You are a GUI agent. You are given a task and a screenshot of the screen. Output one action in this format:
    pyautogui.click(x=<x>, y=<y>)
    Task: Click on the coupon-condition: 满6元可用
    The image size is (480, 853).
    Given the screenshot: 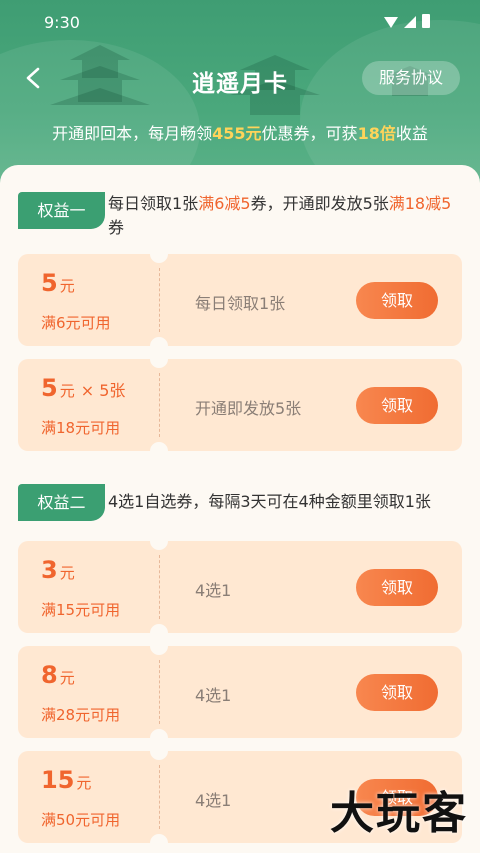 What is the action you would take?
    pyautogui.click(x=76, y=323)
    